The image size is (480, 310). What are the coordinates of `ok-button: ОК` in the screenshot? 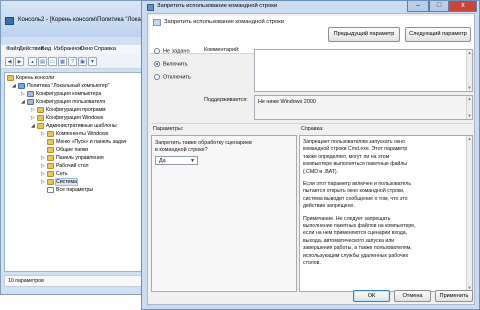 It's located at (371, 296).